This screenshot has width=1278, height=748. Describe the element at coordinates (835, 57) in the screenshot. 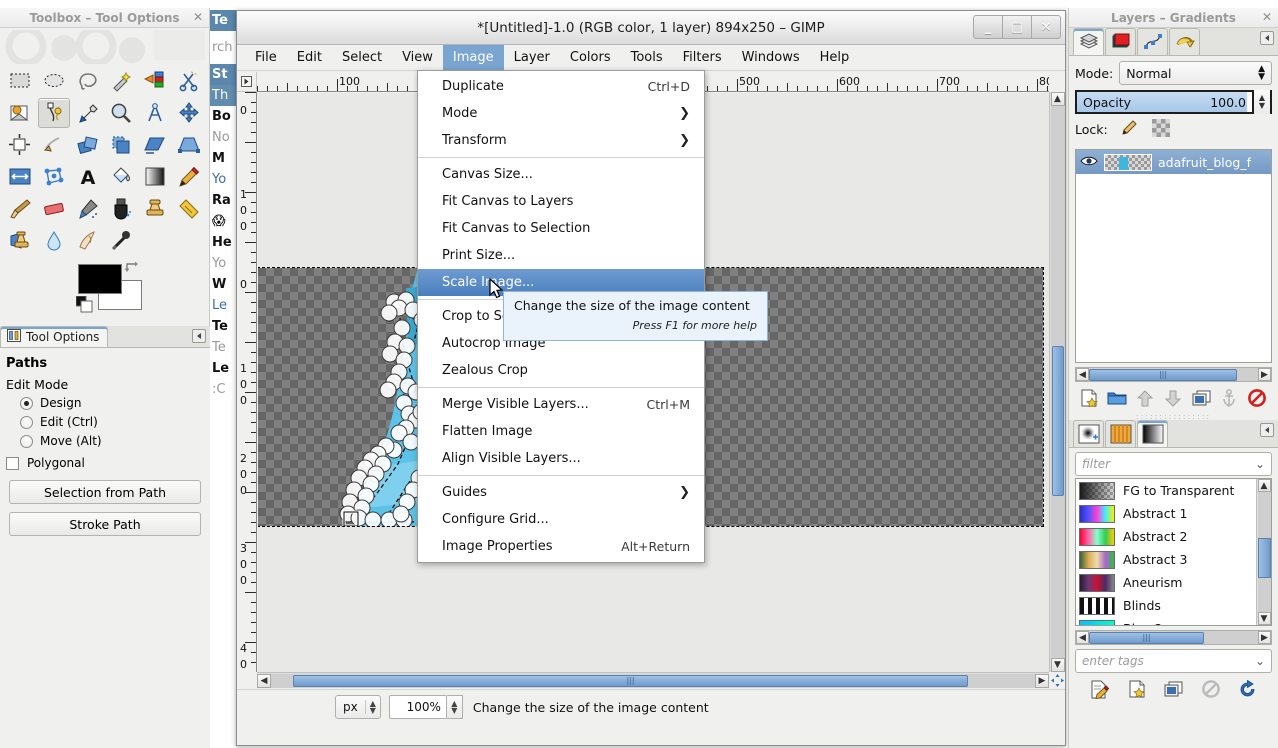

I see `menu-help: Help` at that location.